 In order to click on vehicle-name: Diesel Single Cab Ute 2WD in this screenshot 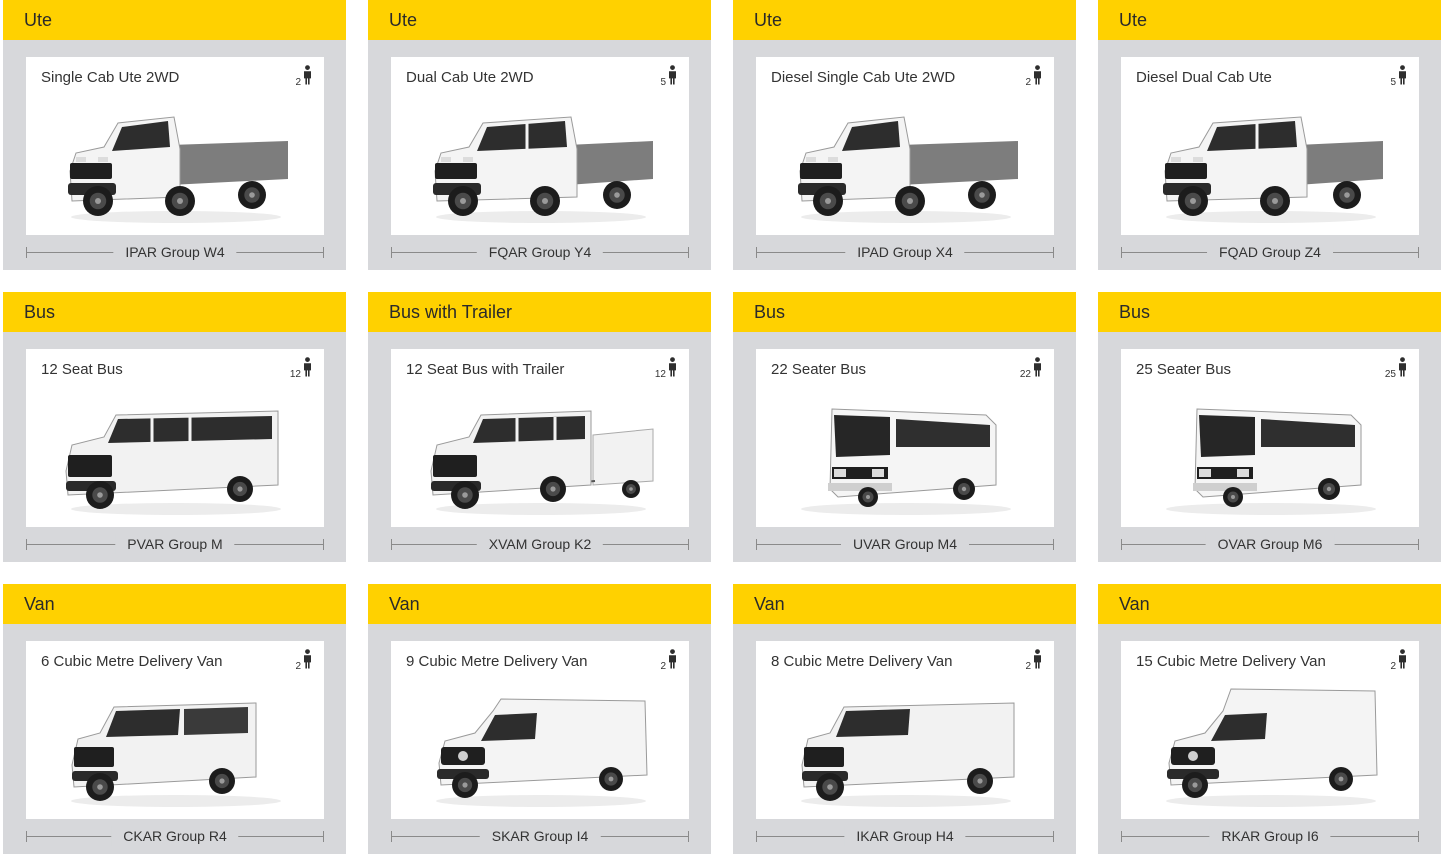, I will do `click(863, 77)`.